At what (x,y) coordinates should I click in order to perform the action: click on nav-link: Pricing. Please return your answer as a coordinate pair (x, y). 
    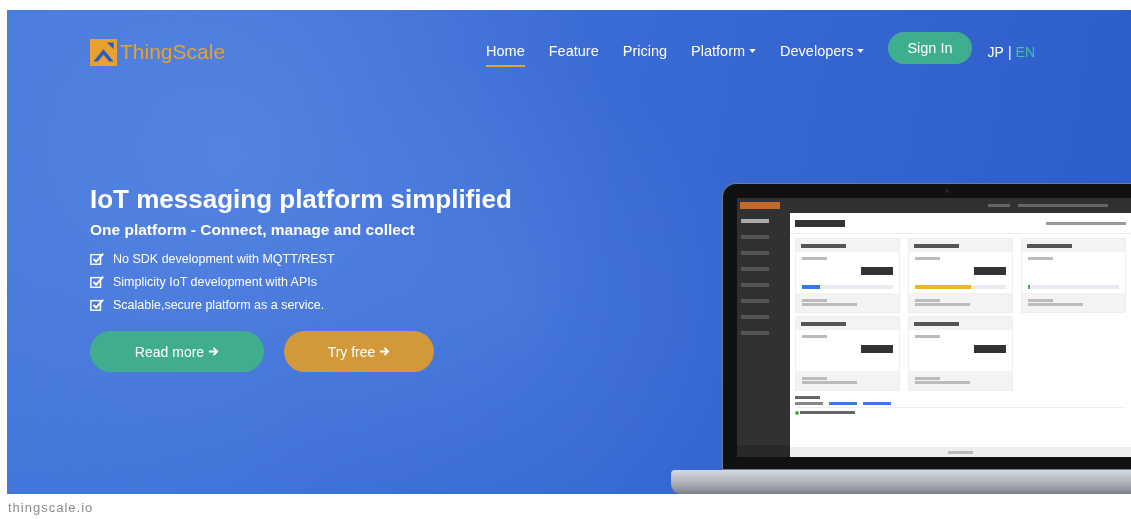
    Looking at the image, I should click on (645, 52).